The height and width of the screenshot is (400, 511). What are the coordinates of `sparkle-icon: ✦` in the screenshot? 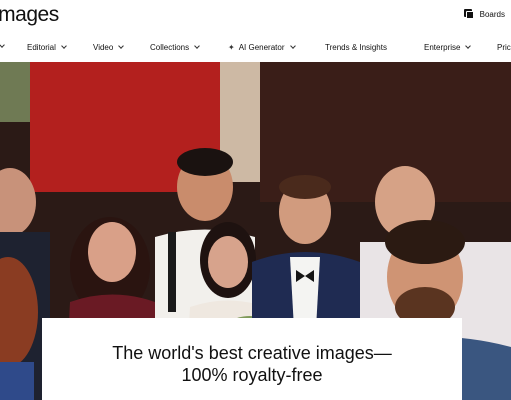 It's located at (231, 47).